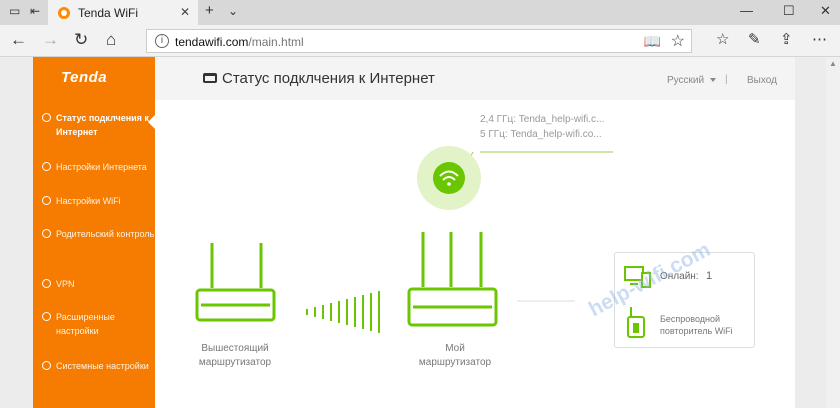 This screenshot has height=408, width=840. What do you see at coordinates (762, 80) in the screenshot?
I see `logout-link: Выход` at bounding box center [762, 80].